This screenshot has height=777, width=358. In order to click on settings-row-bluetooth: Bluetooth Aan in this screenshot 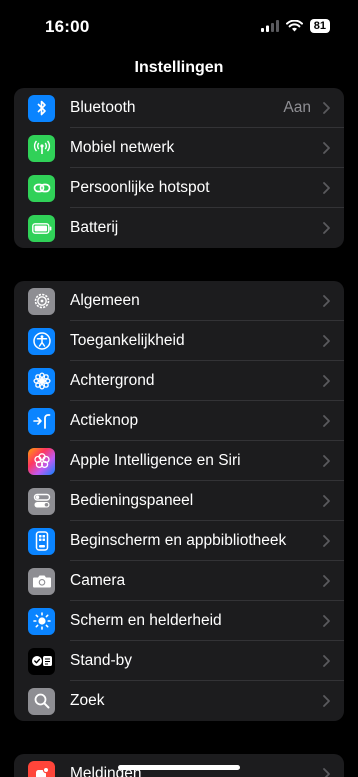, I will do `click(179, 108)`.